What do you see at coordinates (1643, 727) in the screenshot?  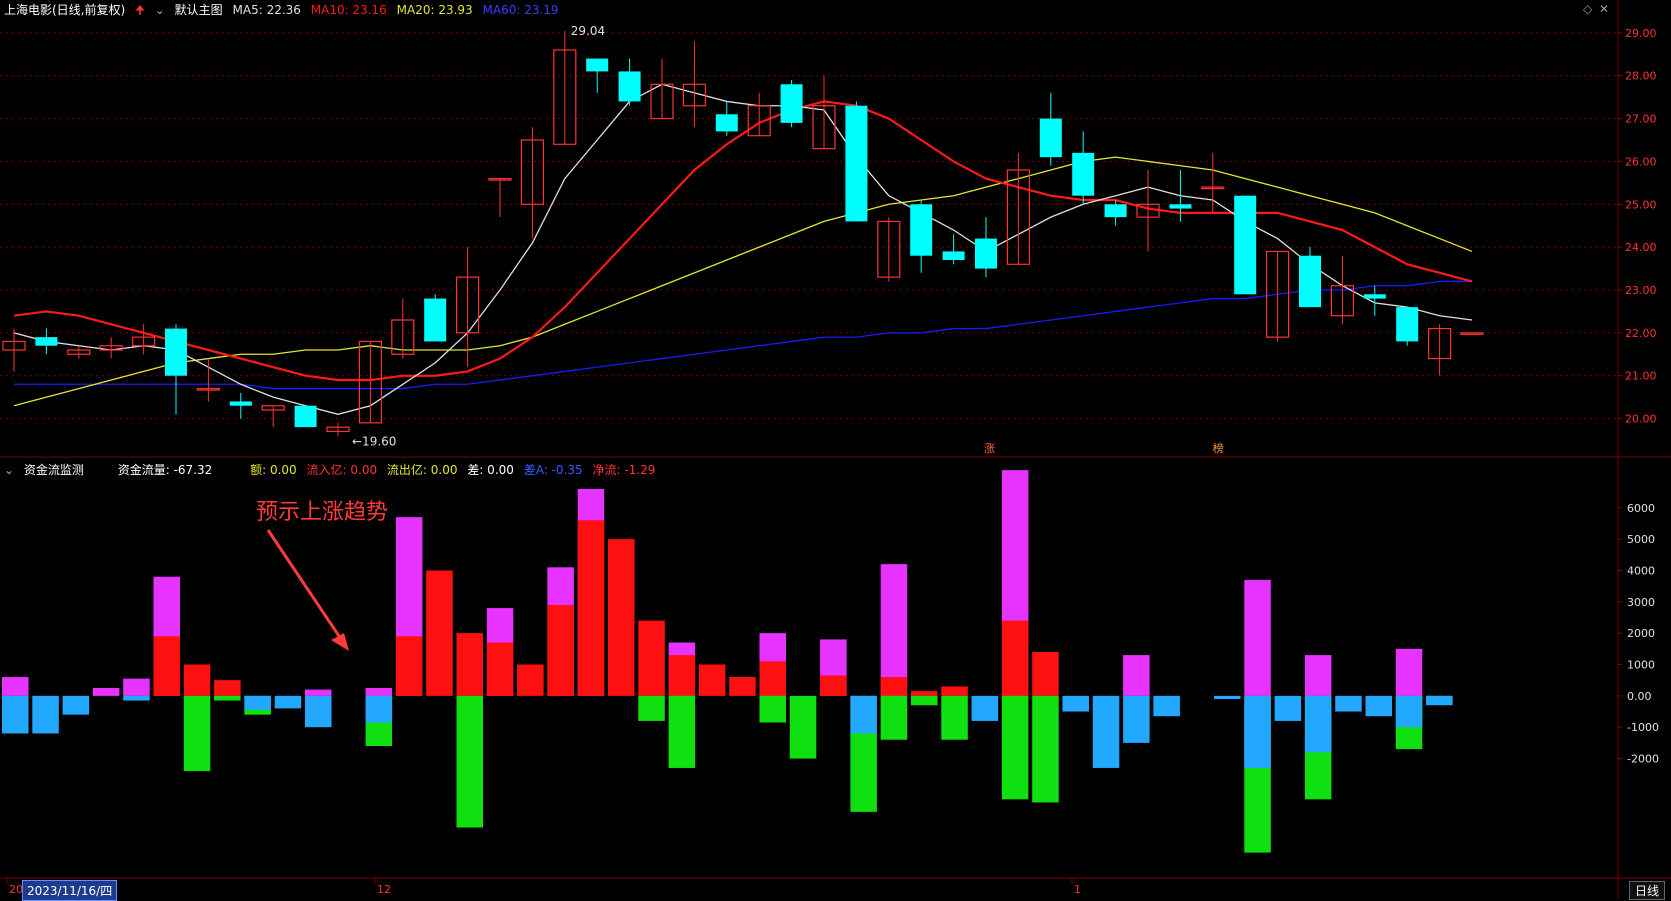 I see `sub-y-tick-label: -1000` at bounding box center [1643, 727].